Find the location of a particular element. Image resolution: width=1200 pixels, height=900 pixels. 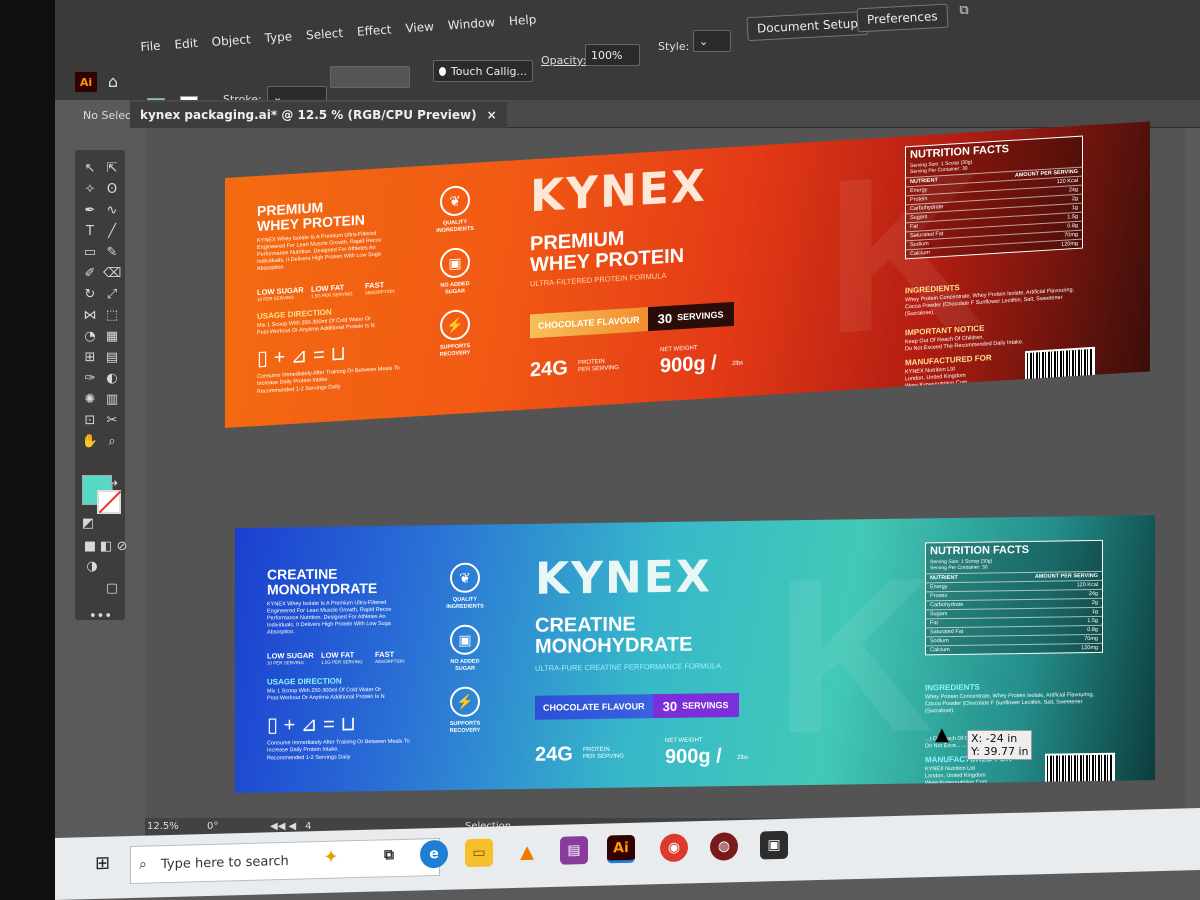

symbol-sprayer-icon: ✺ is located at coordinates (90, 400).